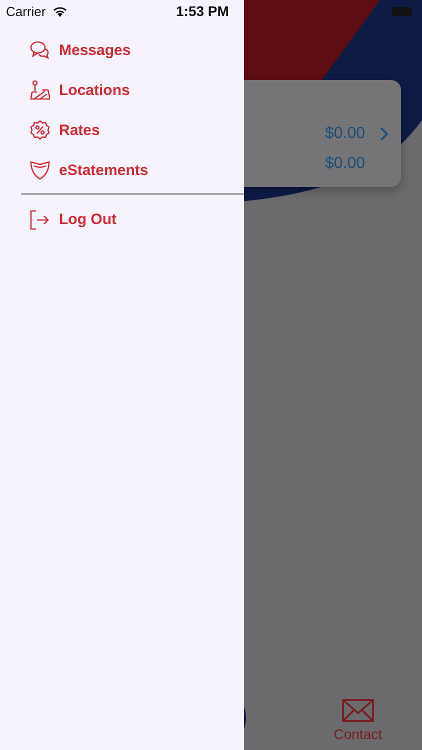 The height and width of the screenshot is (750, 422). I want to click on carrier-label: Carrier, so click(26, 11).